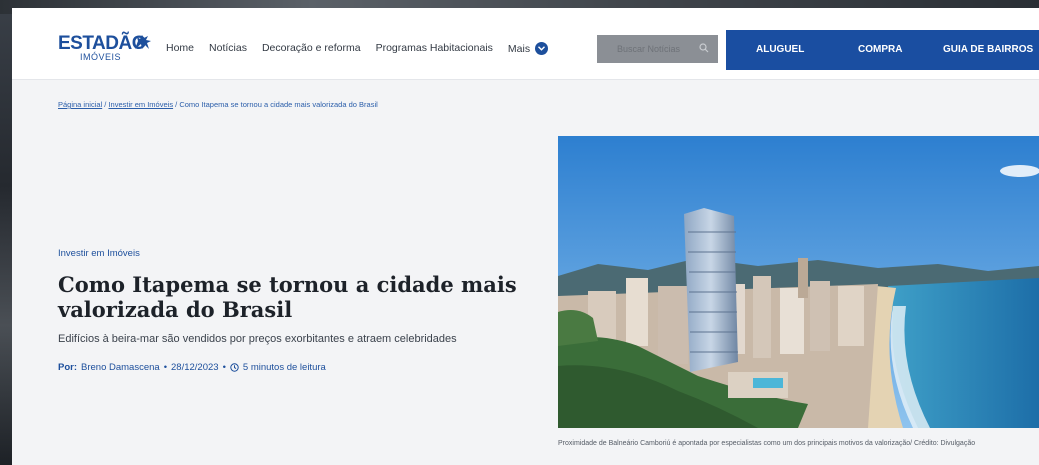 The image size is (1039, 465). What do you see at coordinates (99, 253) in the screenshot?
I see `article-category: Investir em Imóveis` at bounding box center [99, 253].